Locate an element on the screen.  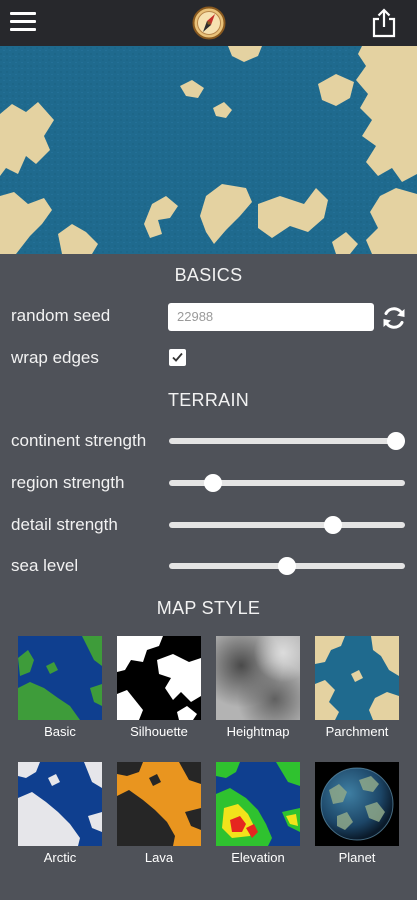
compass-icon is located at coordinates (209, 23).